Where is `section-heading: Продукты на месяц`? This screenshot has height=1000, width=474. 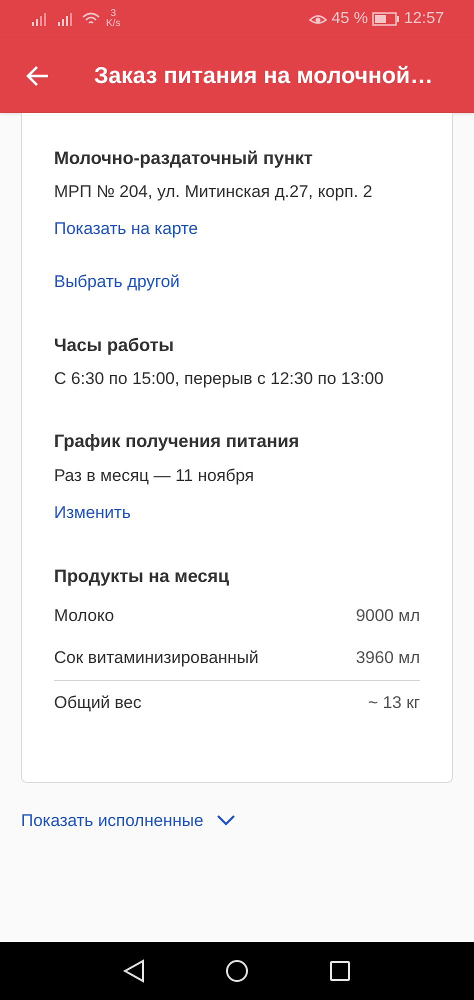 section-heading: Продукты на месяц is located at coordinates (142, 576).